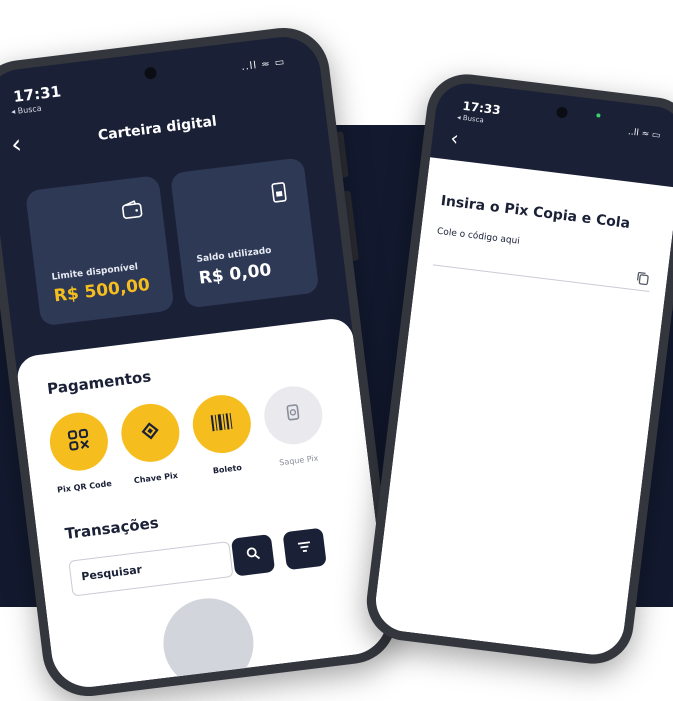 The height and width of the screenshot is (701, 673). Describe the element at coordinates (84, 486) in the screenshot. I see `pix-qr-label: Pix QR Code` at that location.